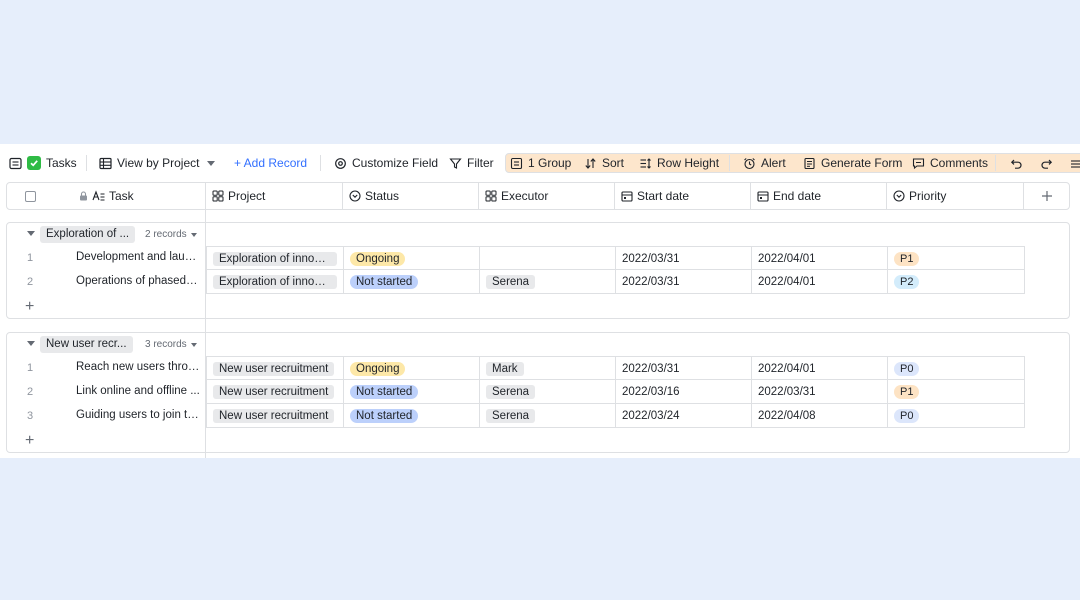  What do you see at coordinates (355, 196) in the screenshot?
I see `single-select-icon` at bounding box center [355, 196].